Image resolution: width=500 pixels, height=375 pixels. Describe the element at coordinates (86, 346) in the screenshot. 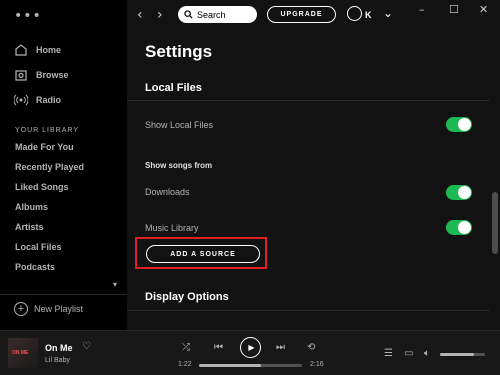

I see `heart-icon: ♡` at that location.